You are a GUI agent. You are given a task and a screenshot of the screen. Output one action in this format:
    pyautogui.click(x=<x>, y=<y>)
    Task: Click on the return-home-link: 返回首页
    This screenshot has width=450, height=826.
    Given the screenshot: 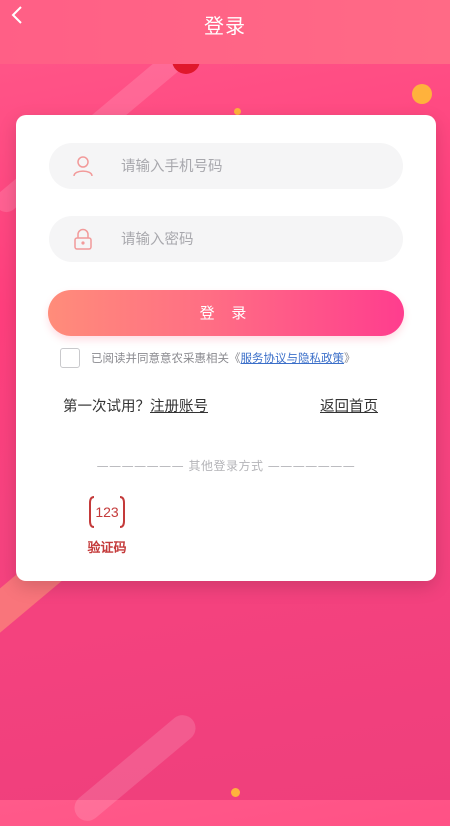 What is the action you would take?
    pyautogui.click(x=349, y=405)
    